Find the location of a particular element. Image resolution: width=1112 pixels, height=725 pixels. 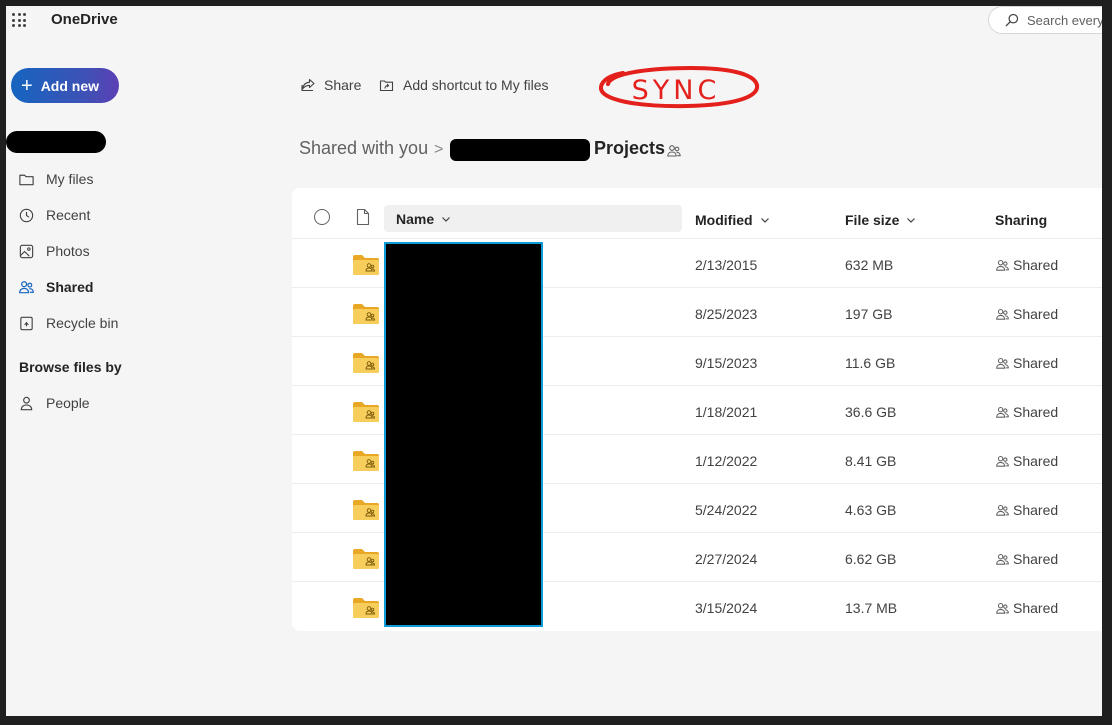

person-icon is located at coordinates (26, 403).